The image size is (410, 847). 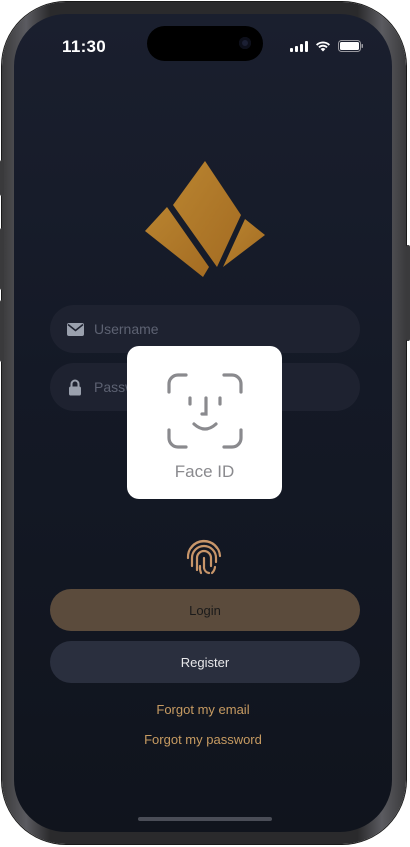 I want to click on forgot-password-link: Forgot my password, so click(x=203, y=739).